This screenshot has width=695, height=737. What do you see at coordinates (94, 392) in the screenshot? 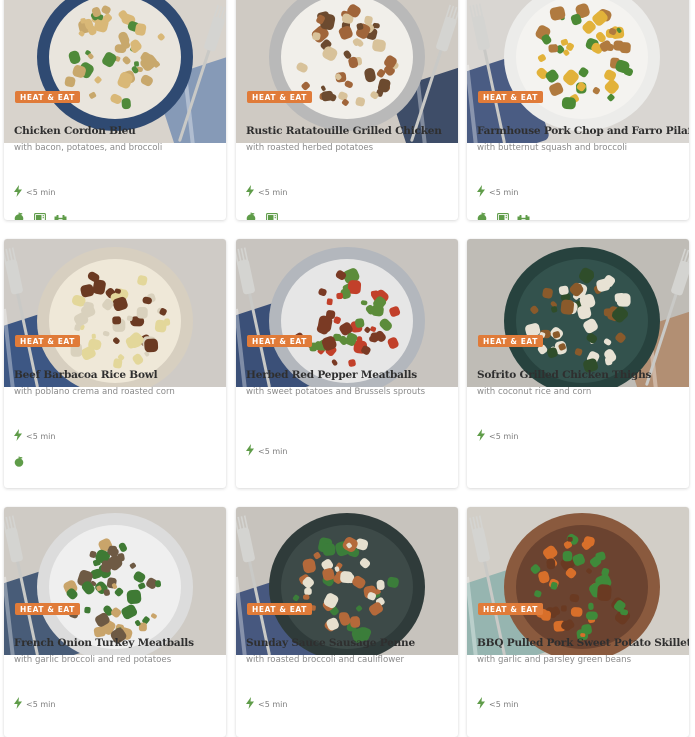
I see `meal-subtitle: with poblano crema and roasted corn` at bounding box center [94, 392].